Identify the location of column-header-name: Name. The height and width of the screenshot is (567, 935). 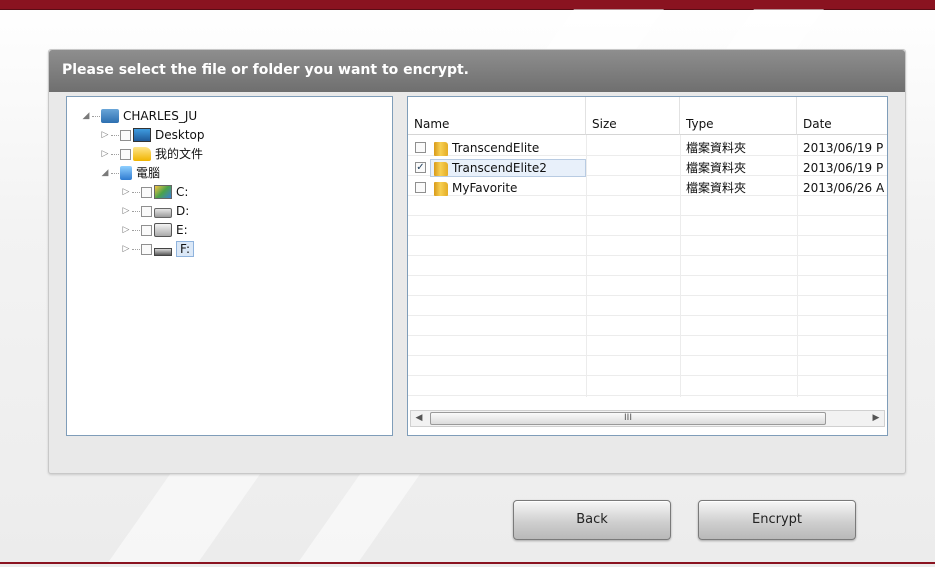
(497, 116).